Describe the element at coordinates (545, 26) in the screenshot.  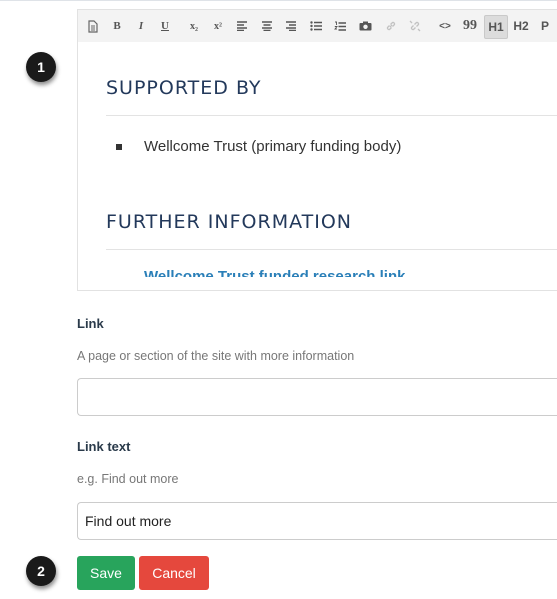
I see `paragraph-button: P` at that location.